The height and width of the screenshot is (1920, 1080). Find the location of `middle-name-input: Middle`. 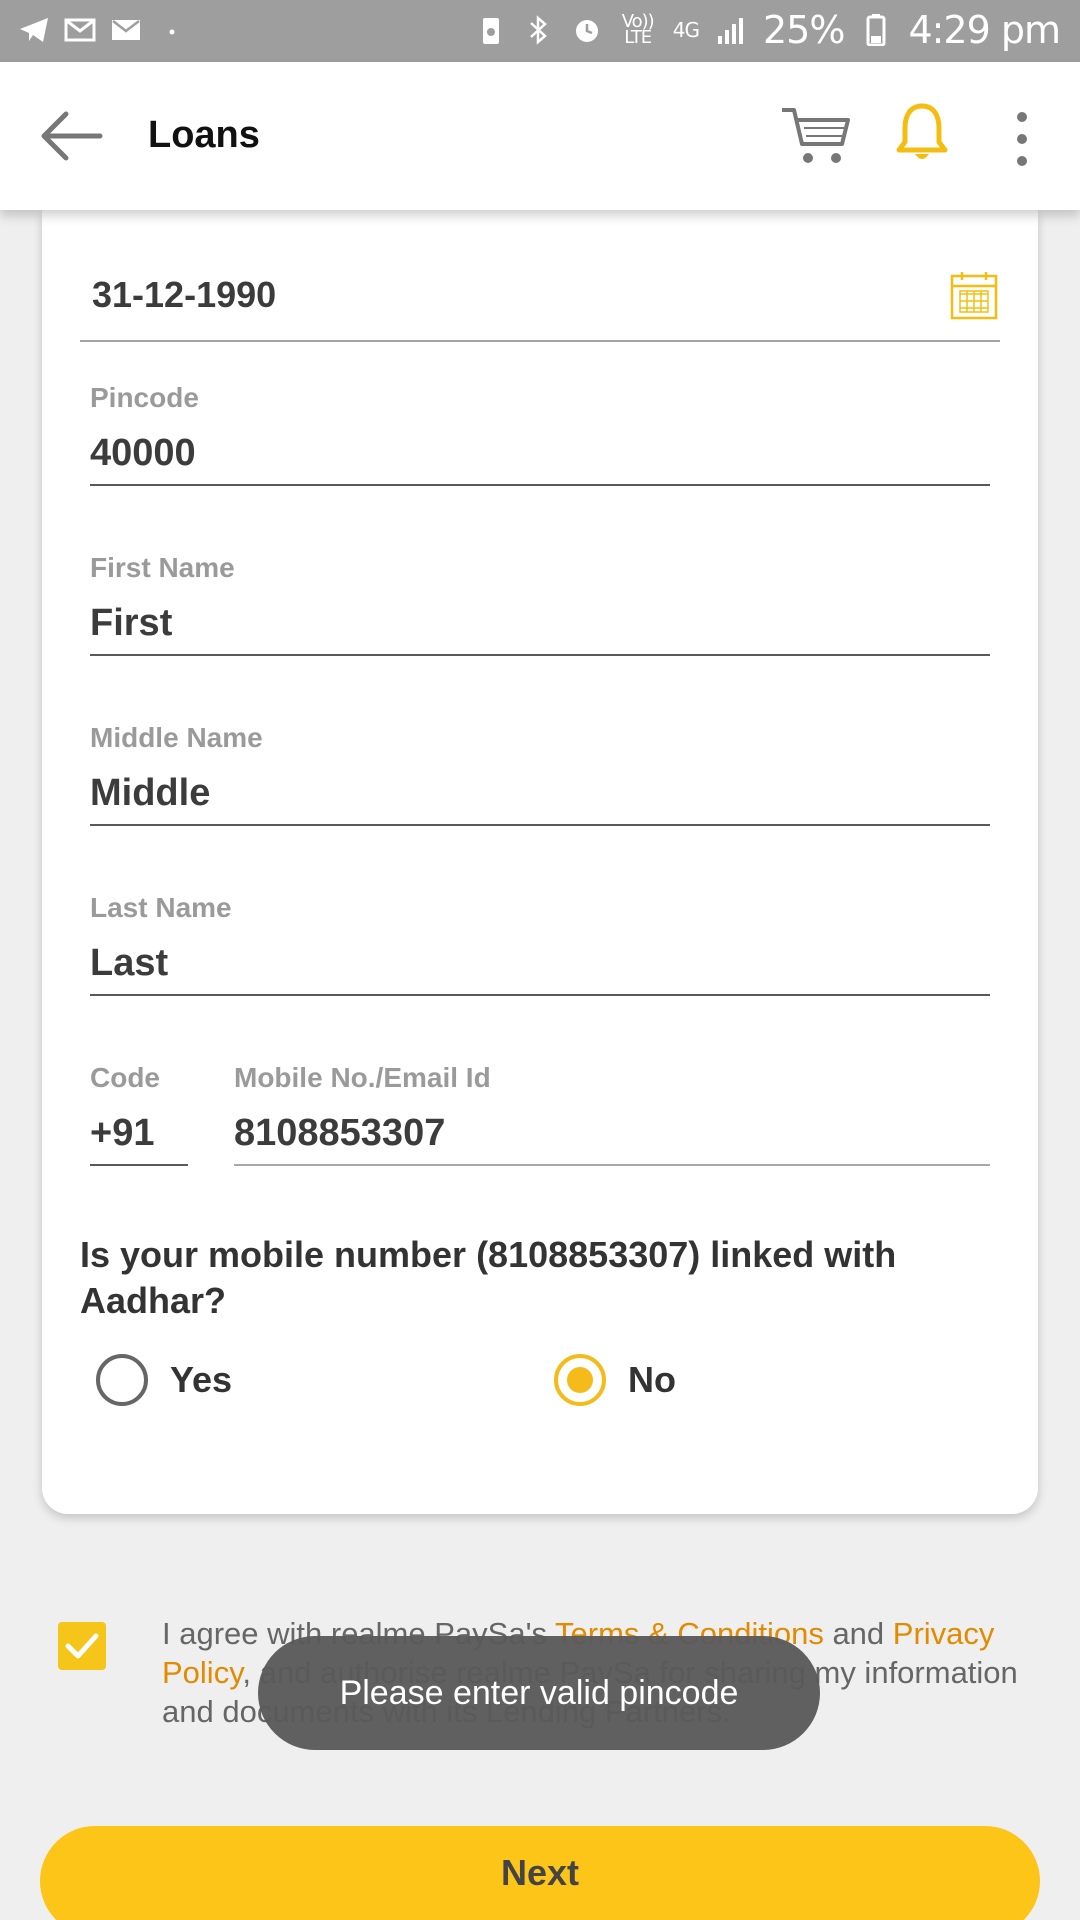

middle-name-input: Middle is located at coordinates (540, 797).